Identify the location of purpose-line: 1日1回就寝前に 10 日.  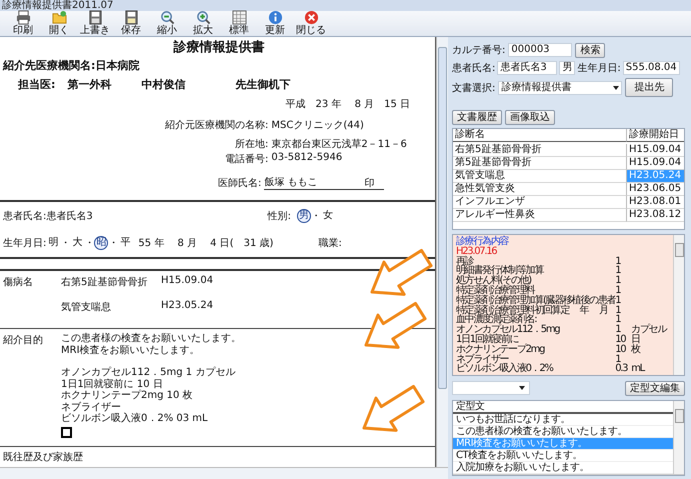
(112, 384).